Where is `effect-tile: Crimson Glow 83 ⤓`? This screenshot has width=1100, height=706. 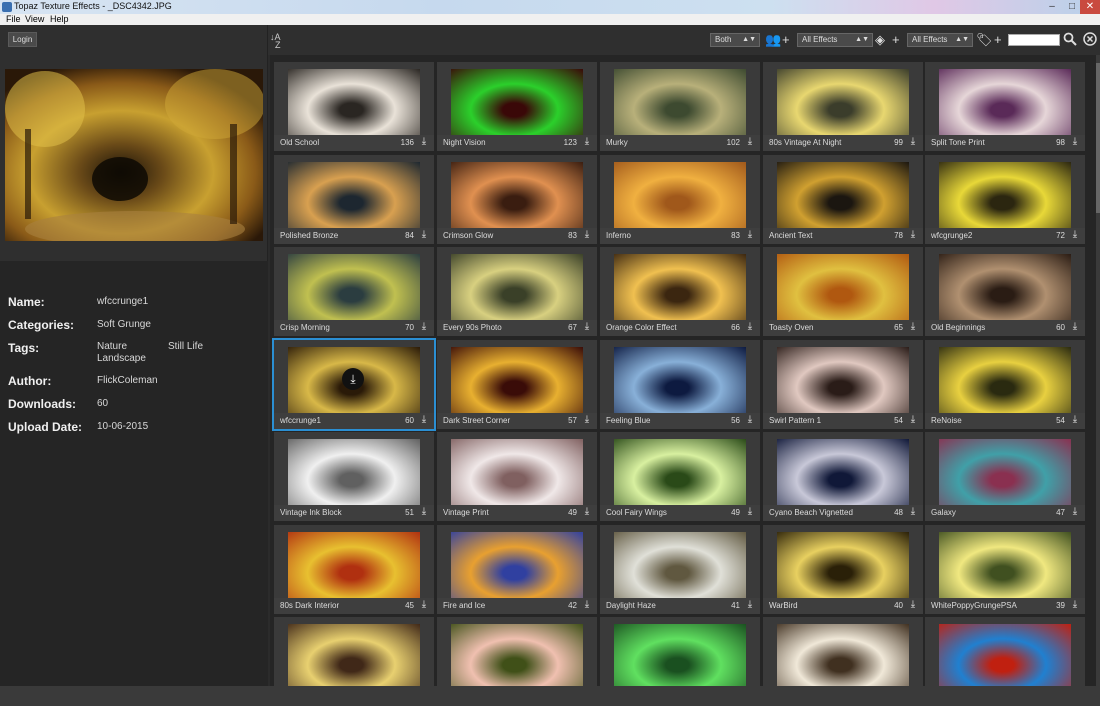
effect-tile: Crimson Glow 83 ⤓ is located at coordinates (517, 199).